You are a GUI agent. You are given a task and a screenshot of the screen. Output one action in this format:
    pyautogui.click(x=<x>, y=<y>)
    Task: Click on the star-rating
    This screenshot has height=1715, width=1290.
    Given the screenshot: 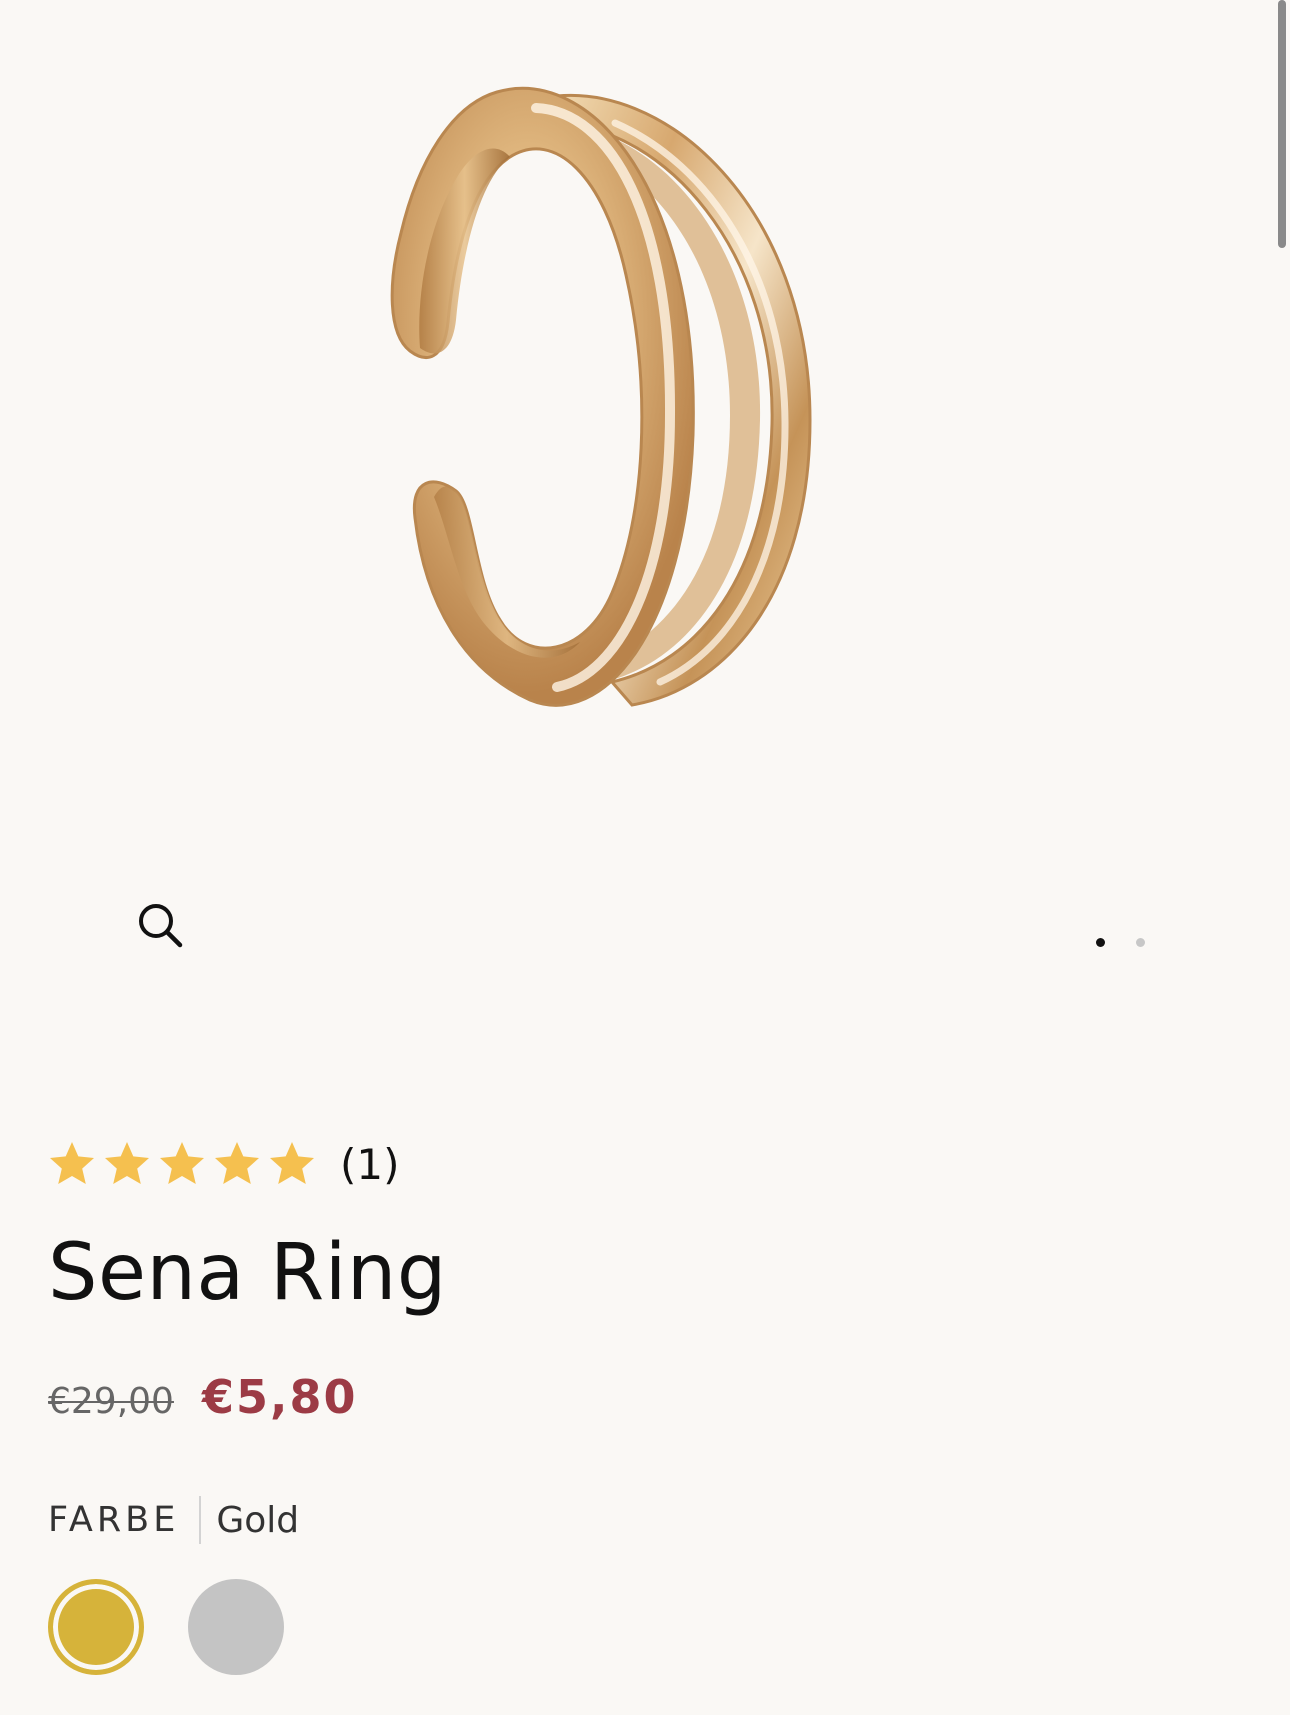 What is the action you would take?
    pyautogui.click(x=182, y=1164)
    